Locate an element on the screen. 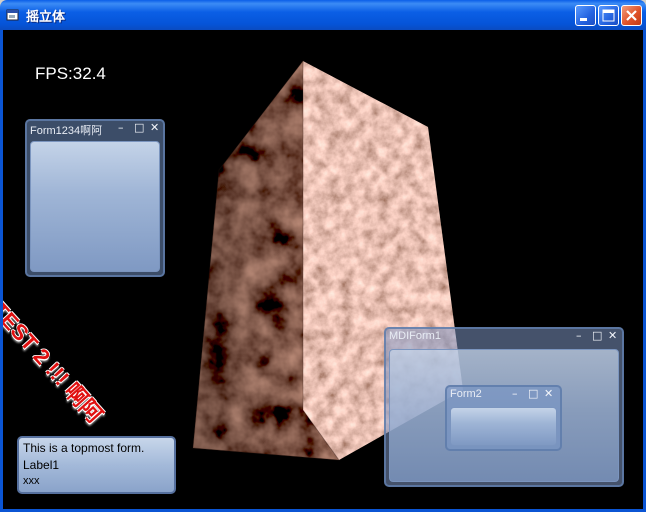  maximize-button is located at coordinates (608, 15).